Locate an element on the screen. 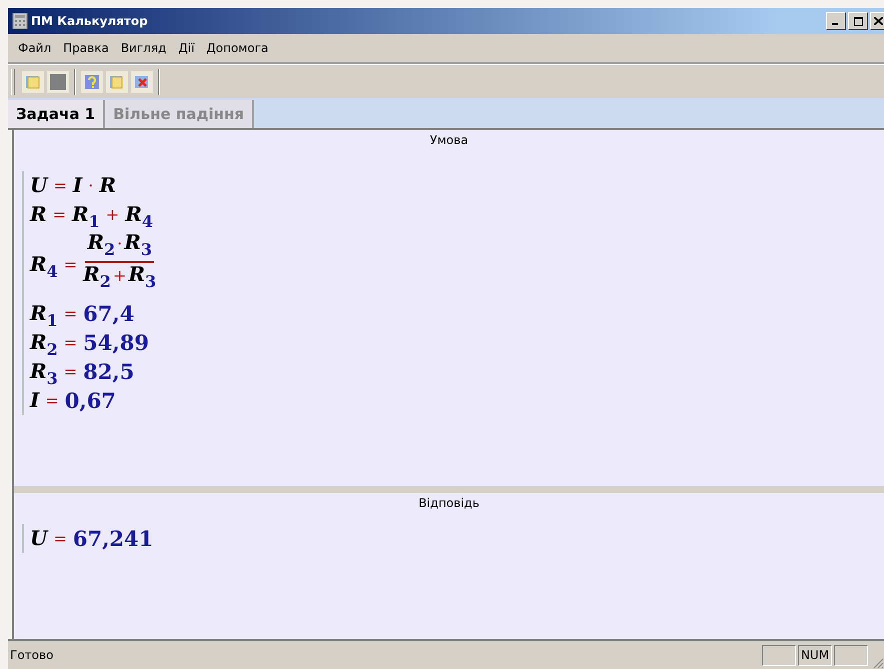  minimize-button is located at coordinates (836, 21).